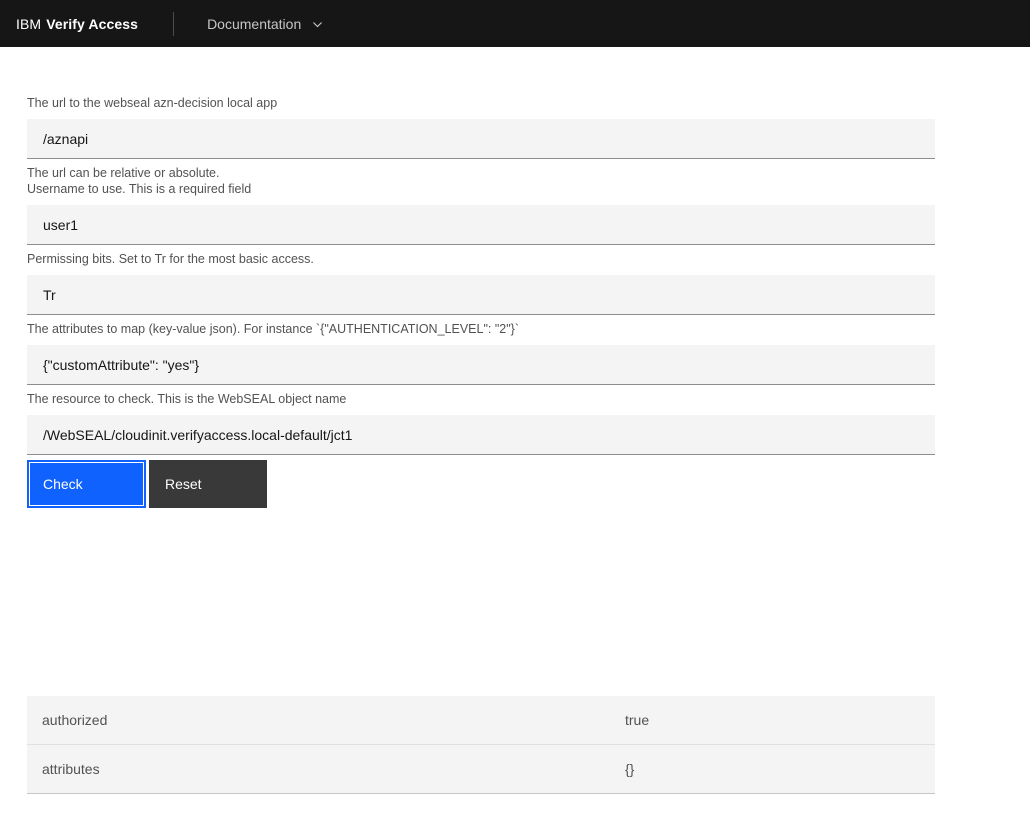 This screenshot has height=823, width=1030. What do you see at coordinates (92, 23) in the screenshot?
I see `brand-name: Verify Access` at bounding box center [92, 23].